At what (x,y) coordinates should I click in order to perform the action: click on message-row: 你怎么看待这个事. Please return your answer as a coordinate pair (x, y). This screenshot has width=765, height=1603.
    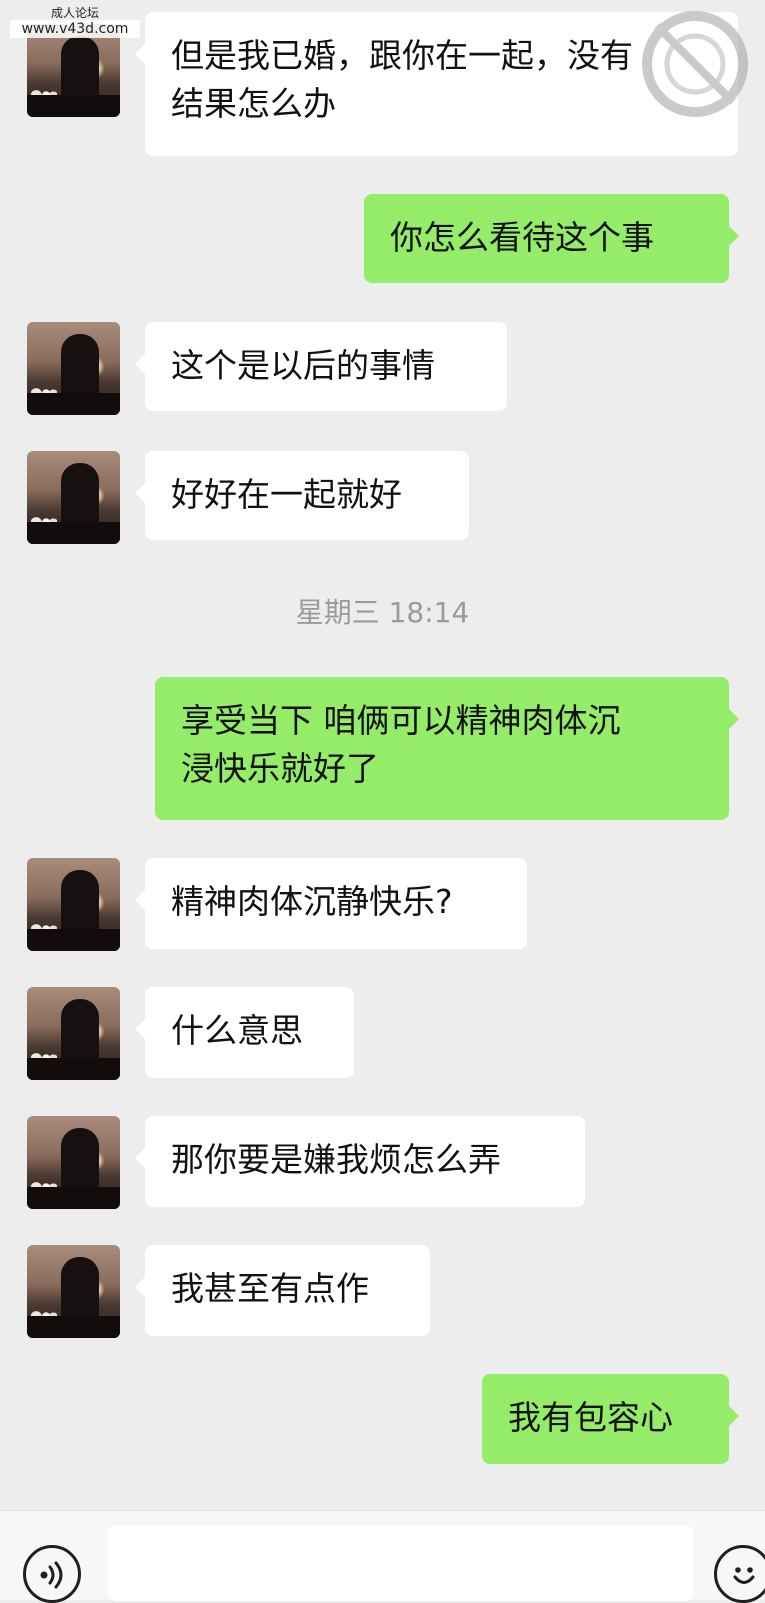
    Looking at the image, I should click on (382, 238).